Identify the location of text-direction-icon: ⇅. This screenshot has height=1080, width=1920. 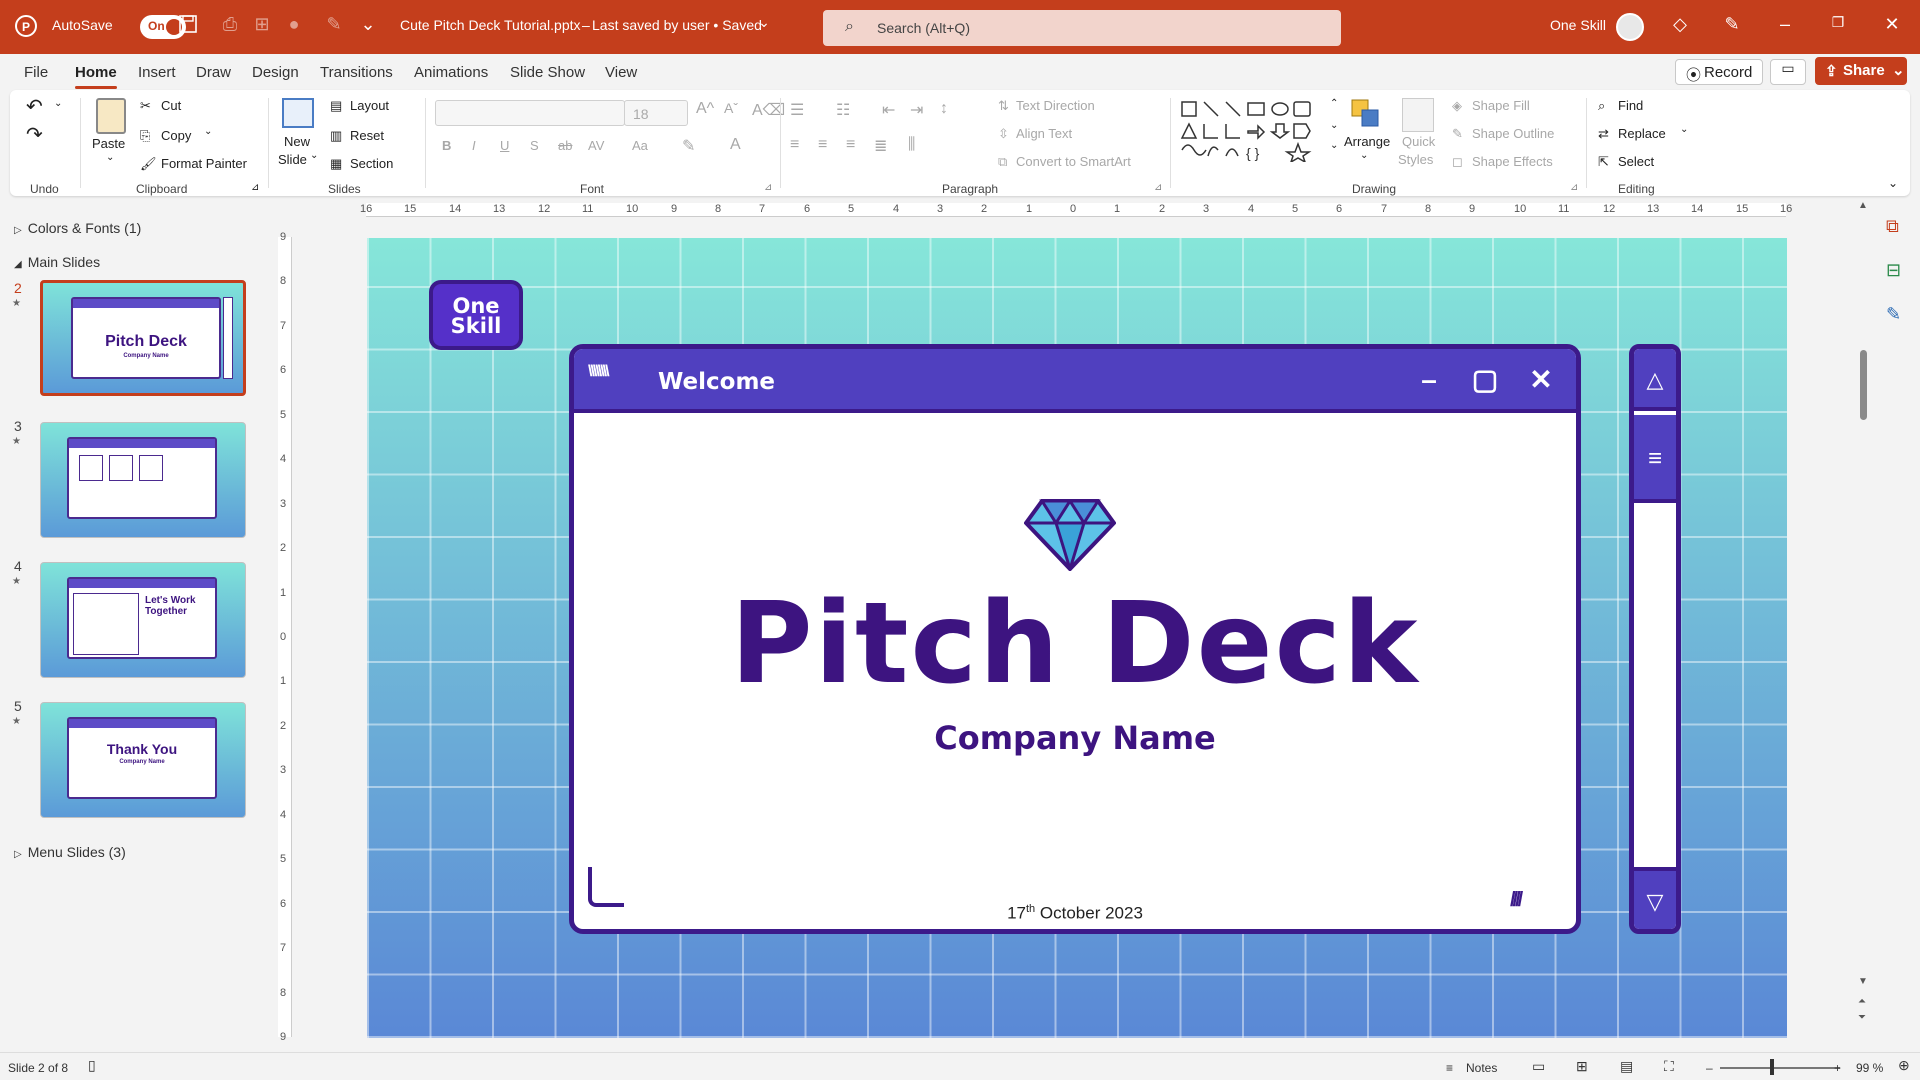
(1003, 106).